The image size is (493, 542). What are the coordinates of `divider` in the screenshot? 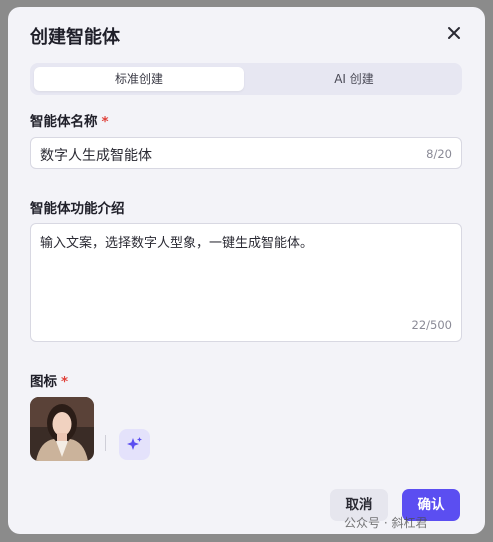 It's located at (105, 443).